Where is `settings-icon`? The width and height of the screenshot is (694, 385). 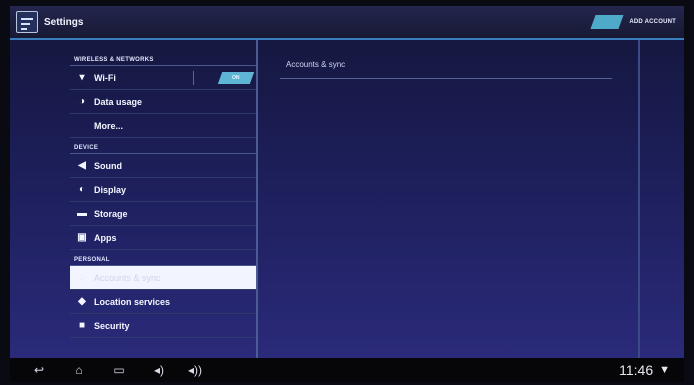
settings-icon is located at coordinates (27, 22).